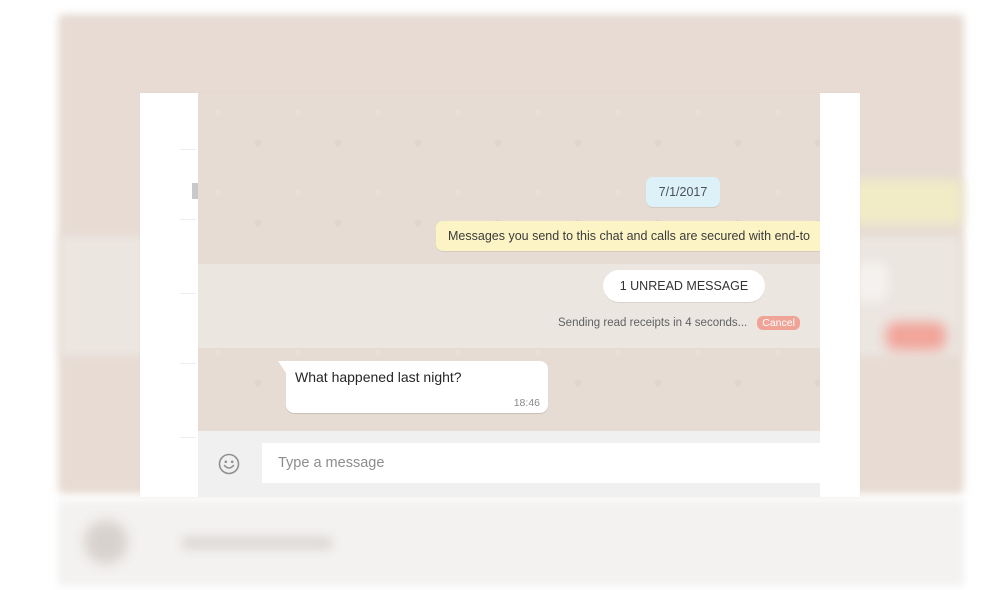  Describe the element at coordinates (916, 336) in the screenshot. I see `blurred-cancel-button` at that location.